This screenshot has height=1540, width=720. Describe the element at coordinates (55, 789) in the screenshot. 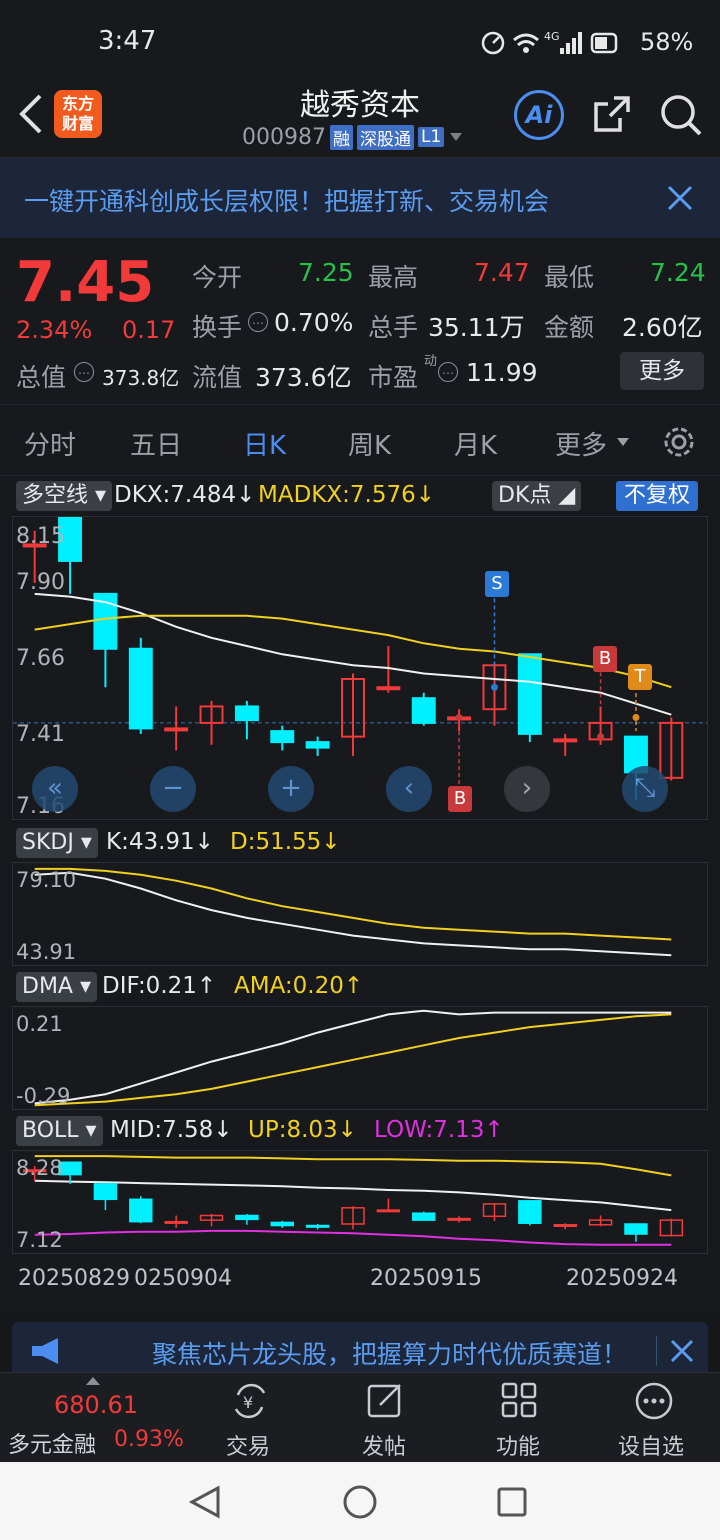

I see `zoom-out-all-icon: «` at that location.